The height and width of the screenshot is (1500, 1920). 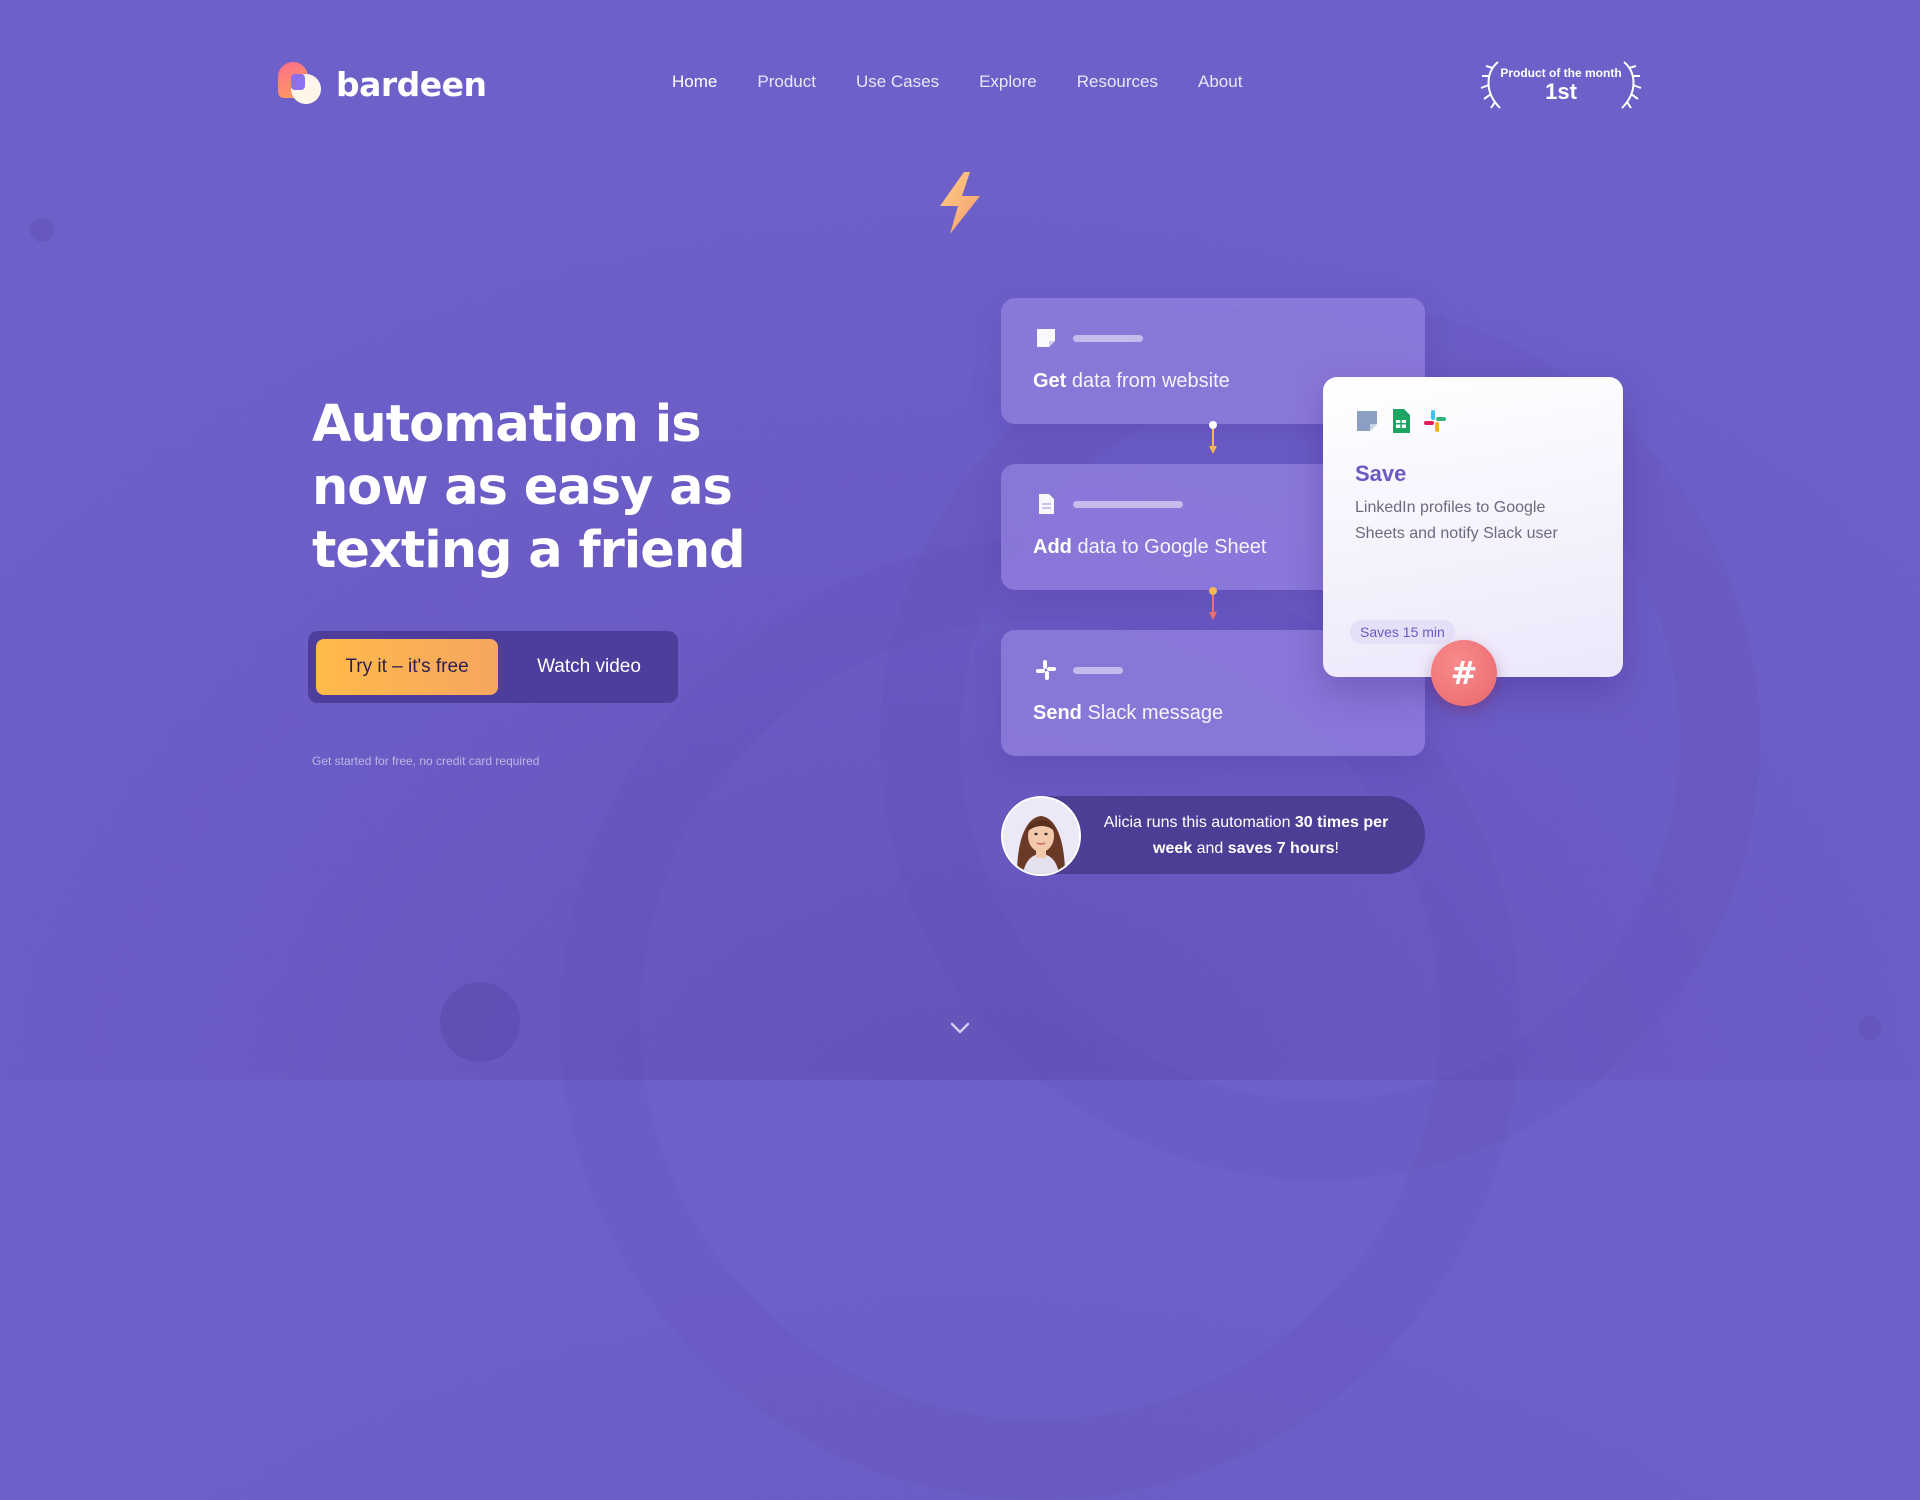 I want to click on cta-group: Try it – it's free Watch video, so click(x=493, y=667).